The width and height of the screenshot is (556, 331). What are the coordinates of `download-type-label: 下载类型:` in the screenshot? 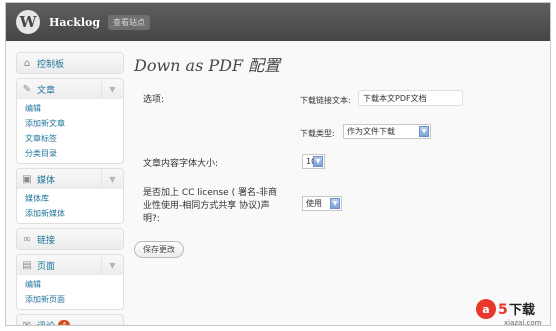 It's located at (317, 133).